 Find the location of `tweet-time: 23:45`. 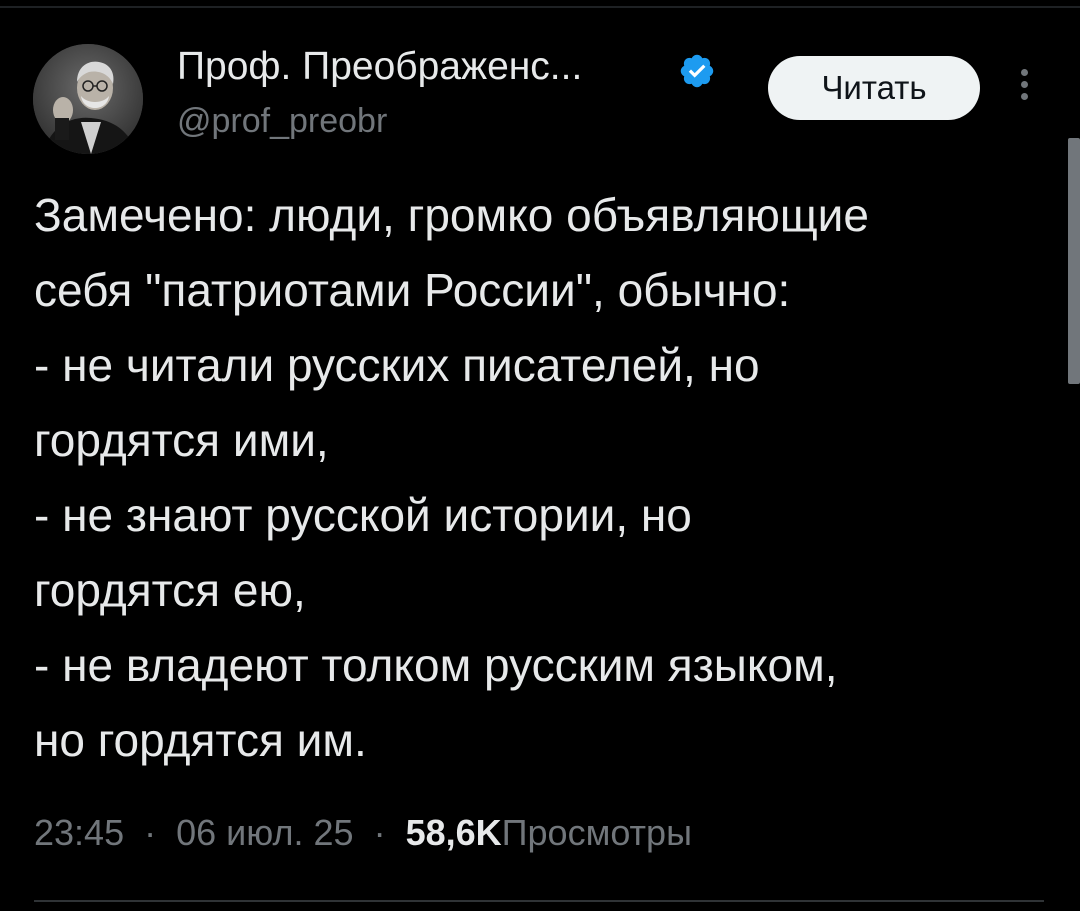

tweet-time: 23:45 is located at coordinates (79, 832).